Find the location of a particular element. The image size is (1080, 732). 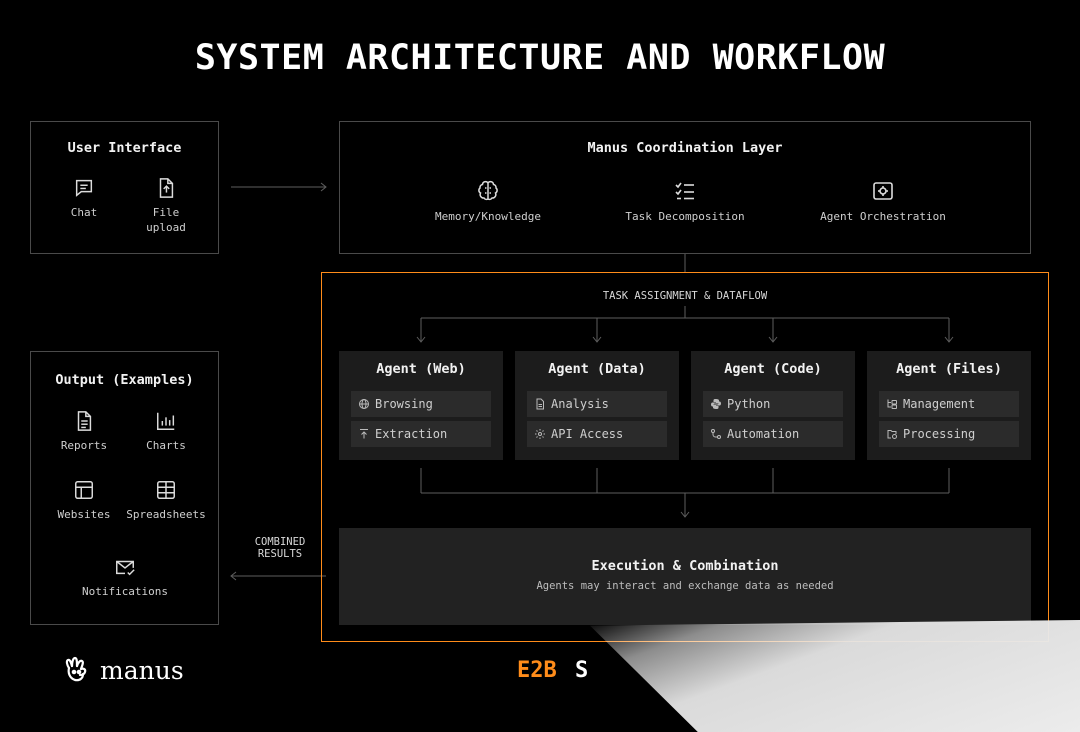

dataflow-label: TASK ASSIGNMENT & DATAFLOW is located at coordinates (685, 296).